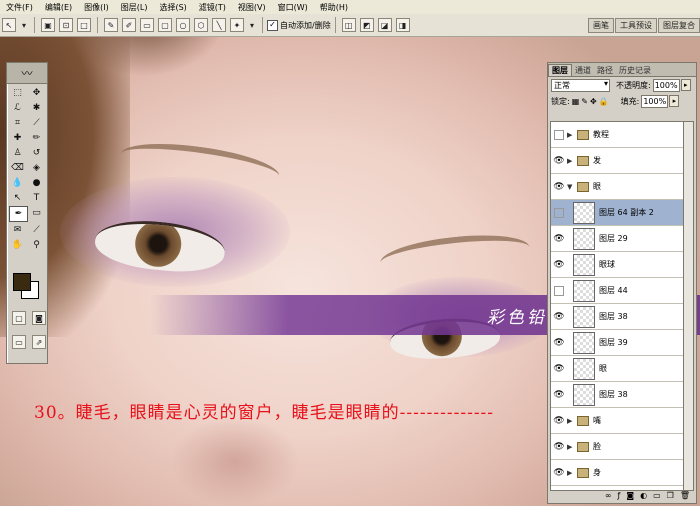  Describe the element at coordinates (571, 187) in the screenshot. I see `expanded-triangle-icon: ▼` at that location.